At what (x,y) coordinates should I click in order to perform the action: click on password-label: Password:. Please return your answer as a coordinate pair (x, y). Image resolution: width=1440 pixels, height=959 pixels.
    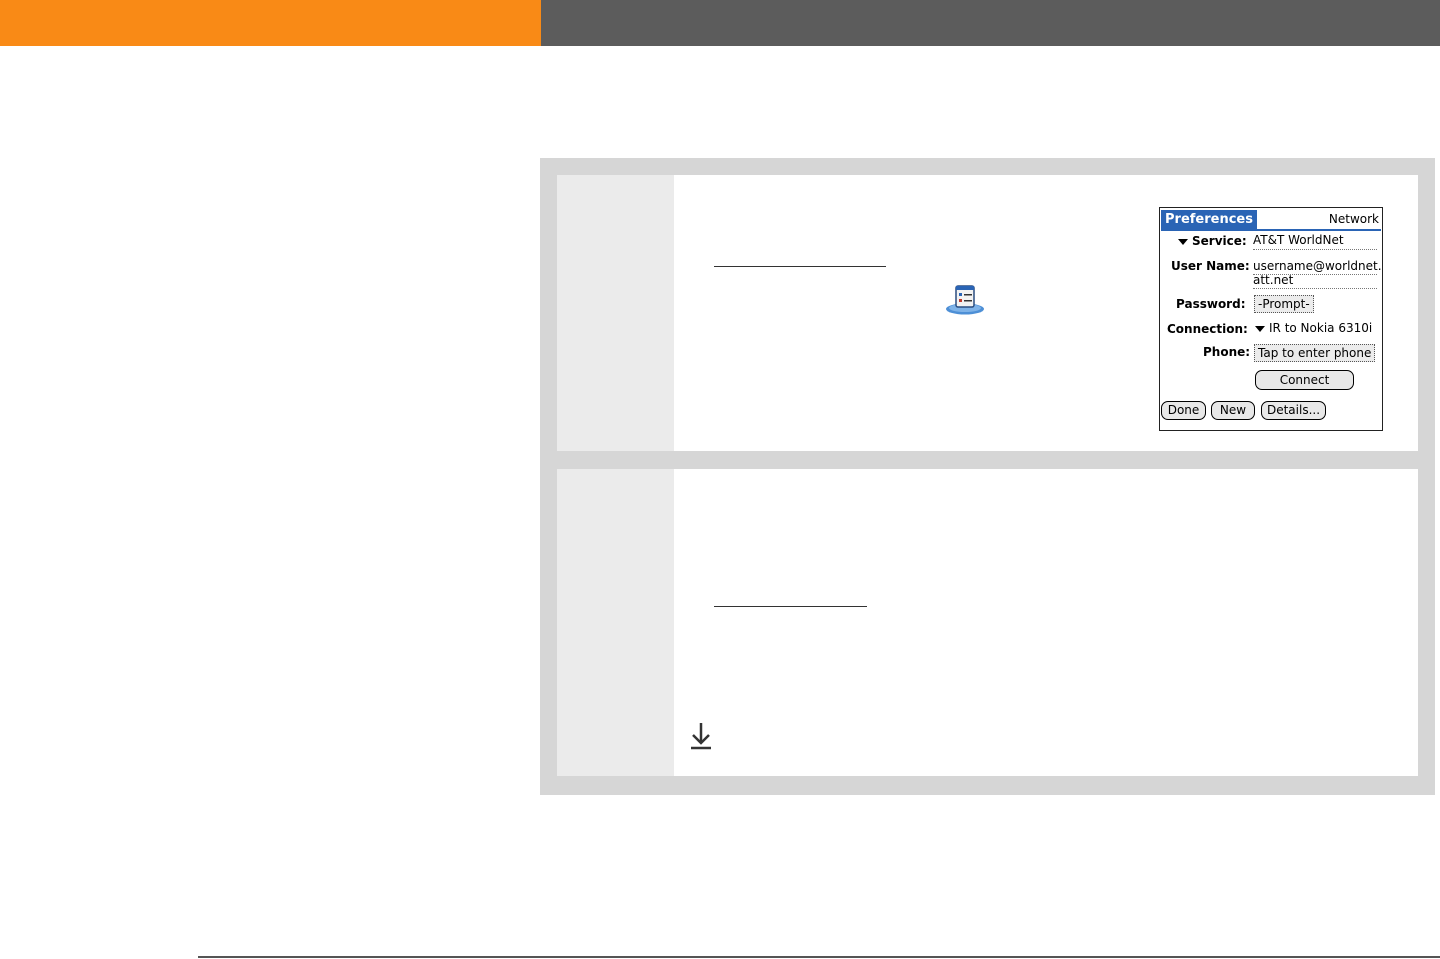
    Looking at the image, I should click on (1211, 304).